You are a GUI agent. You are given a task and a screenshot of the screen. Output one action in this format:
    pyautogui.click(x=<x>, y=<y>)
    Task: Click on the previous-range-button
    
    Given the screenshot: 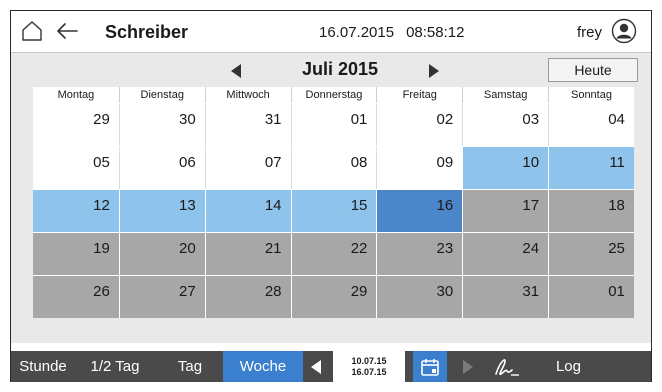 What is the action you would take?
    pyautogui.click(x=316, y=366)
    